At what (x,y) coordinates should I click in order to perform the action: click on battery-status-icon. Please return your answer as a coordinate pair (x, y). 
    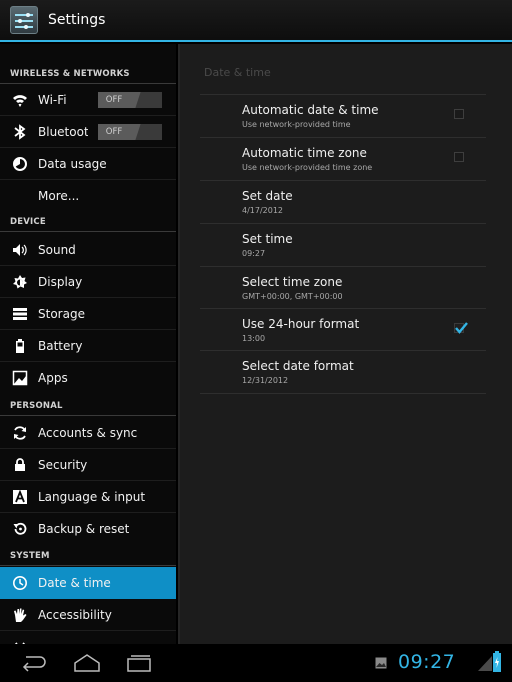
    Looking at the image, I should click on (497, 661).